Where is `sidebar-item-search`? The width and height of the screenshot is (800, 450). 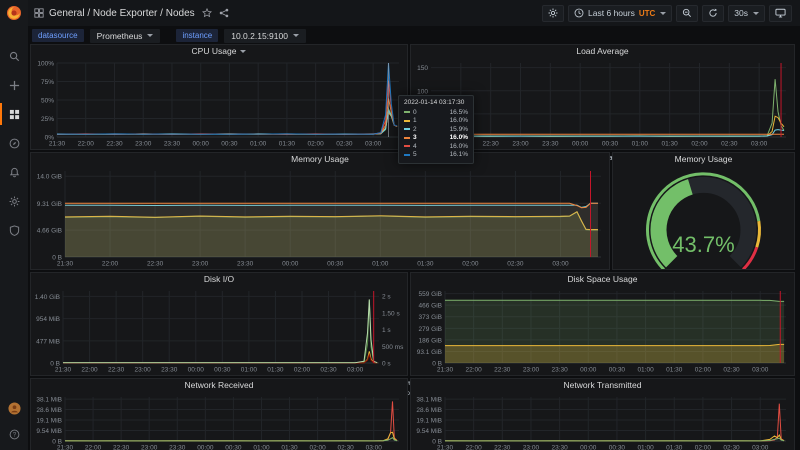 sidebar-item-search is located at coordinates (14, 56).